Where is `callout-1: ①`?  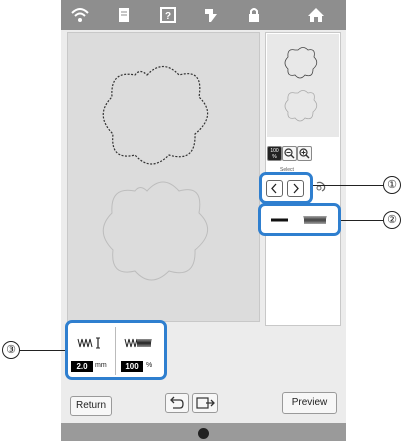
callout-1: ① is located at coordinates (392, 185).